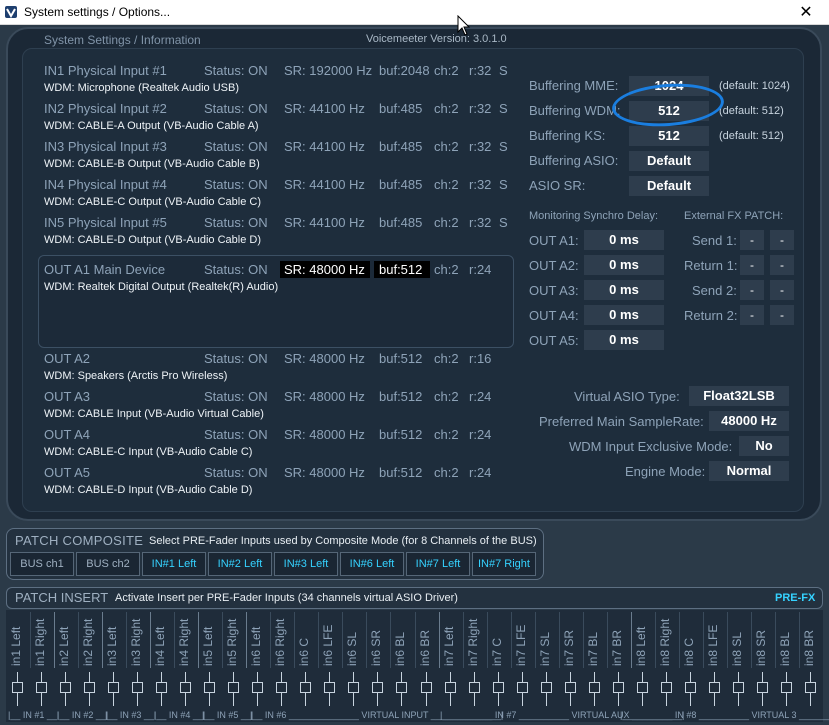 The image size is (829, 725). Describe the element at coordinates (669, 161) in the screenshot. I see `buffering-asio-value: Default` at that location.